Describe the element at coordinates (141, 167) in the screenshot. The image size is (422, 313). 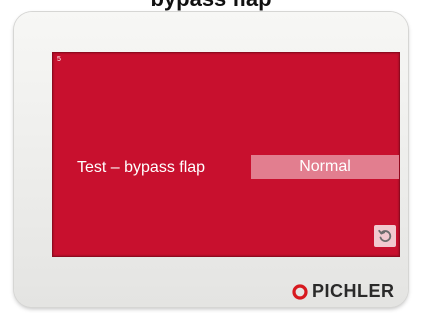
I see `test-bypass-flap-label: Test – bypass flap` at that location.